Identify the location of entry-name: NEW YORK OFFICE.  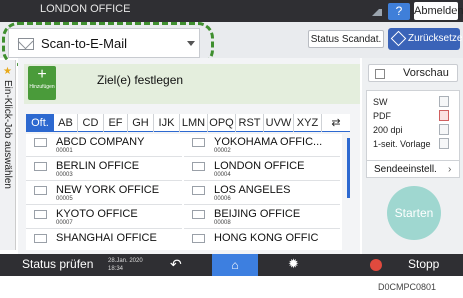
(108, 190).